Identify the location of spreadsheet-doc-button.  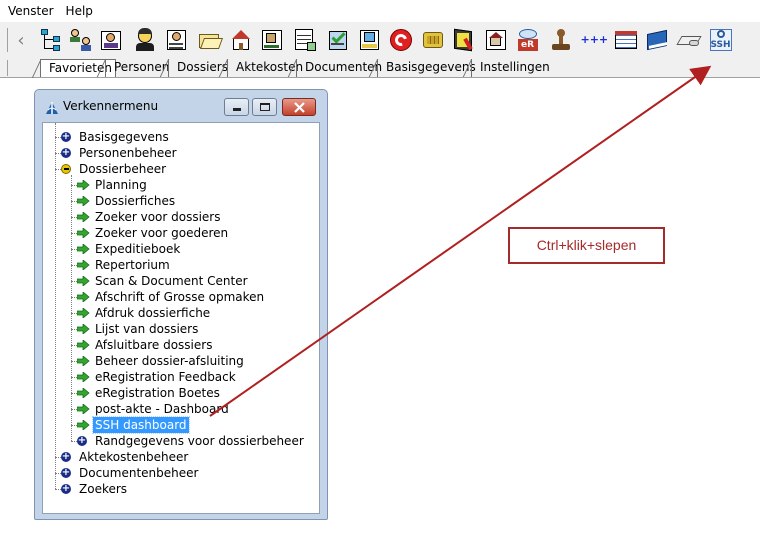
(304, 40).